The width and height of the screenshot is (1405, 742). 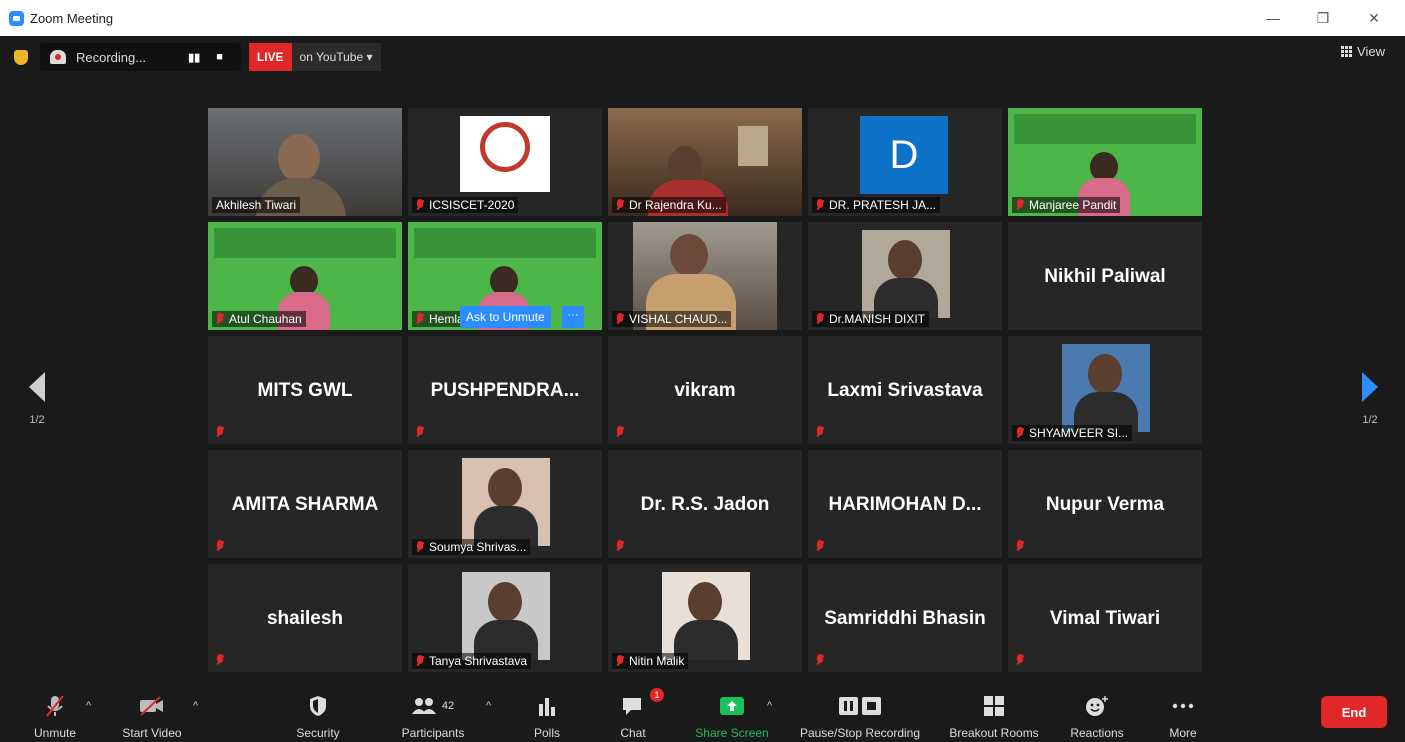 I want to click on share-screen-icon, so click(x=732, y=706).